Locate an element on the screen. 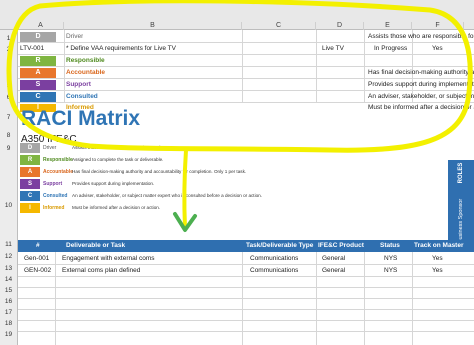 Image resolution: width=474 pixels, height=345 pixels. status-cell: In Progress is located at coordinates (390, 48).